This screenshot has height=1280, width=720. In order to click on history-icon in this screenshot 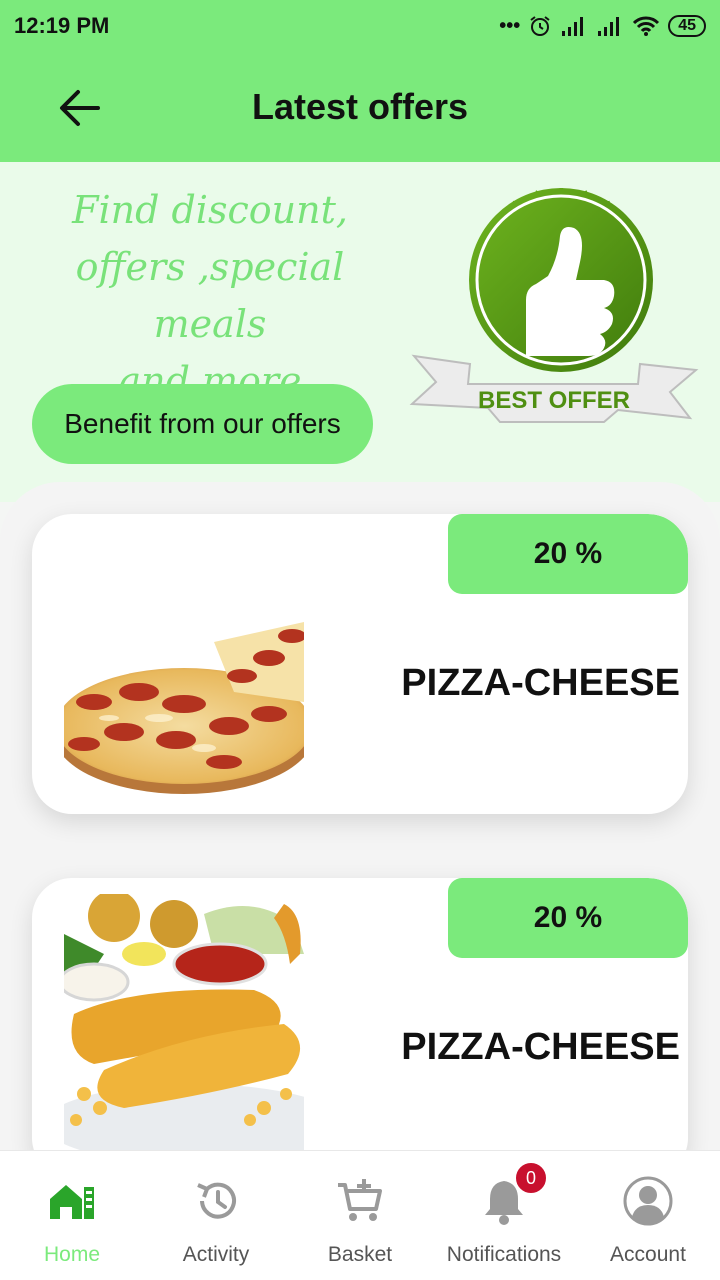, I will do `click(216, 1201)`.